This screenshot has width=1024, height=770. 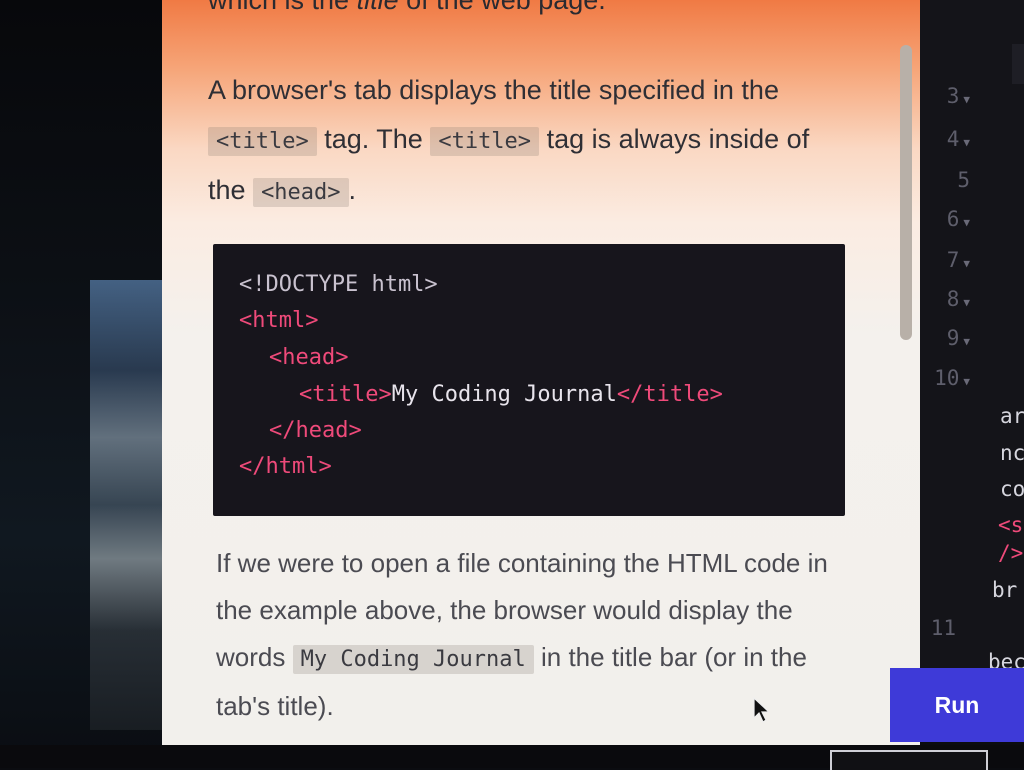 I want to click on line-number: 6 ▼, so click(x=958, y=219).